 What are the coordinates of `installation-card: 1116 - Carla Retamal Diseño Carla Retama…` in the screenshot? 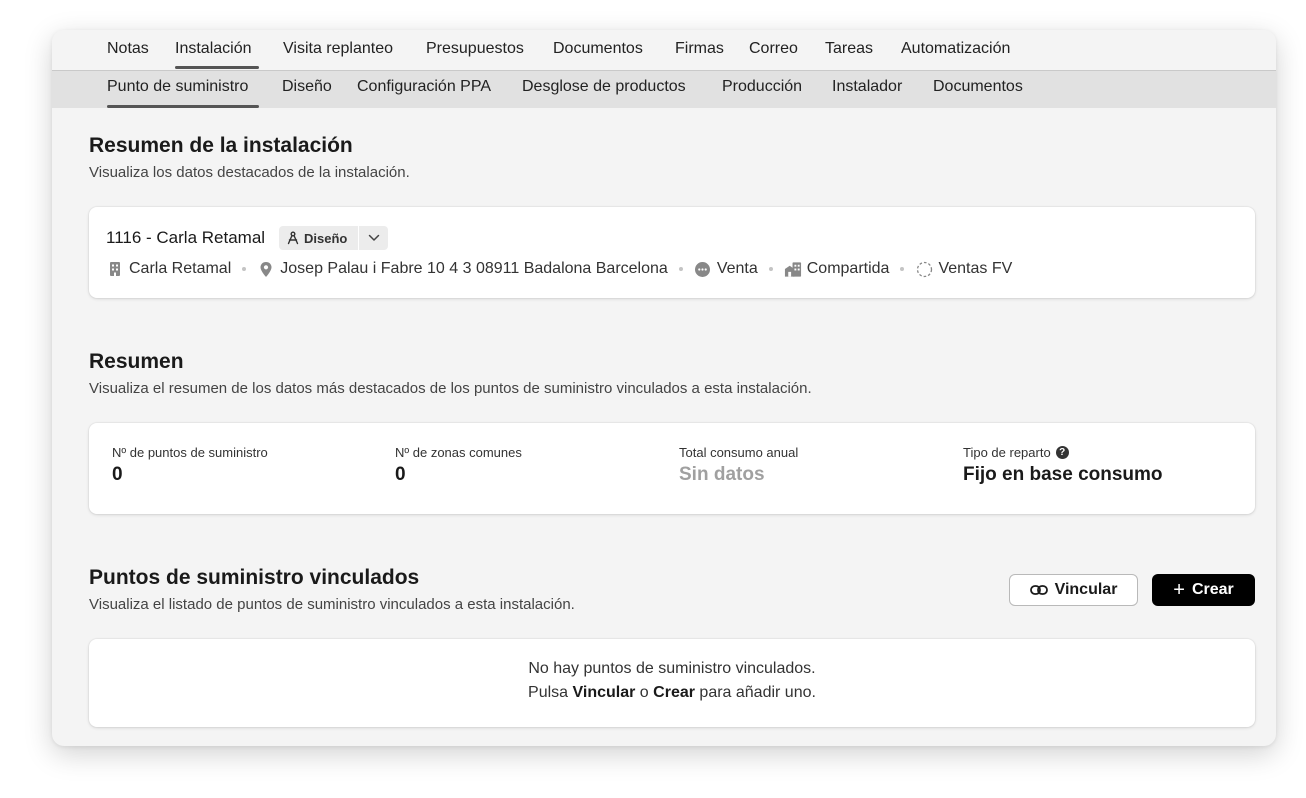 It's located at (672, 252).